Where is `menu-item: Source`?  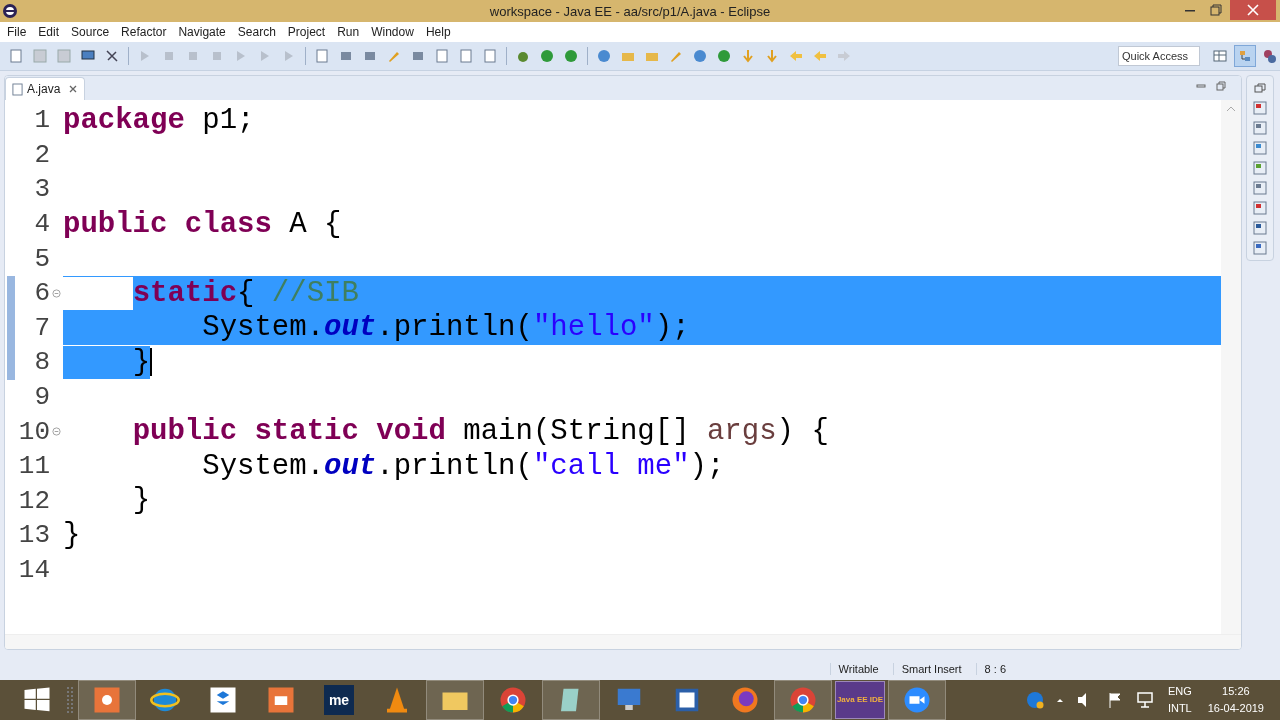 menu-item: Source is located at coordinates (90, 32).